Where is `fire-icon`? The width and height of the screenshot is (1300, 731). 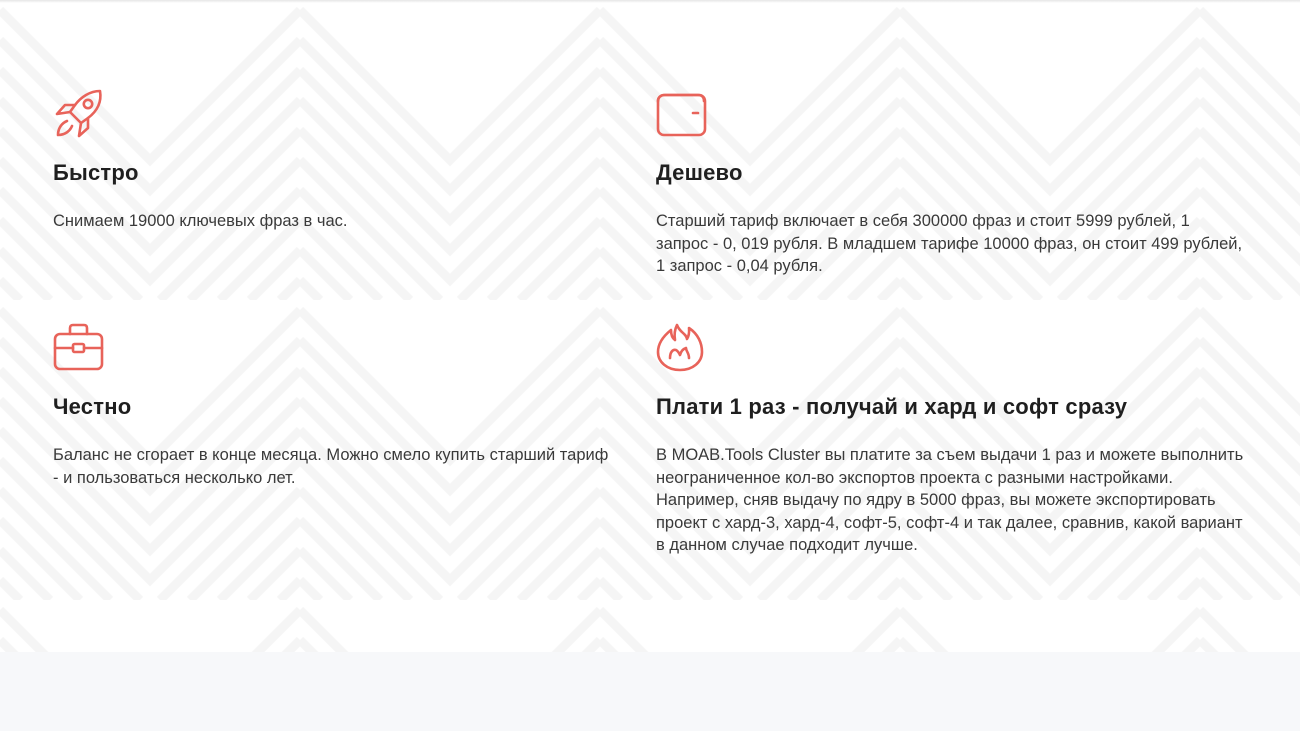 fire-icon is located at coordinates (682, 348).